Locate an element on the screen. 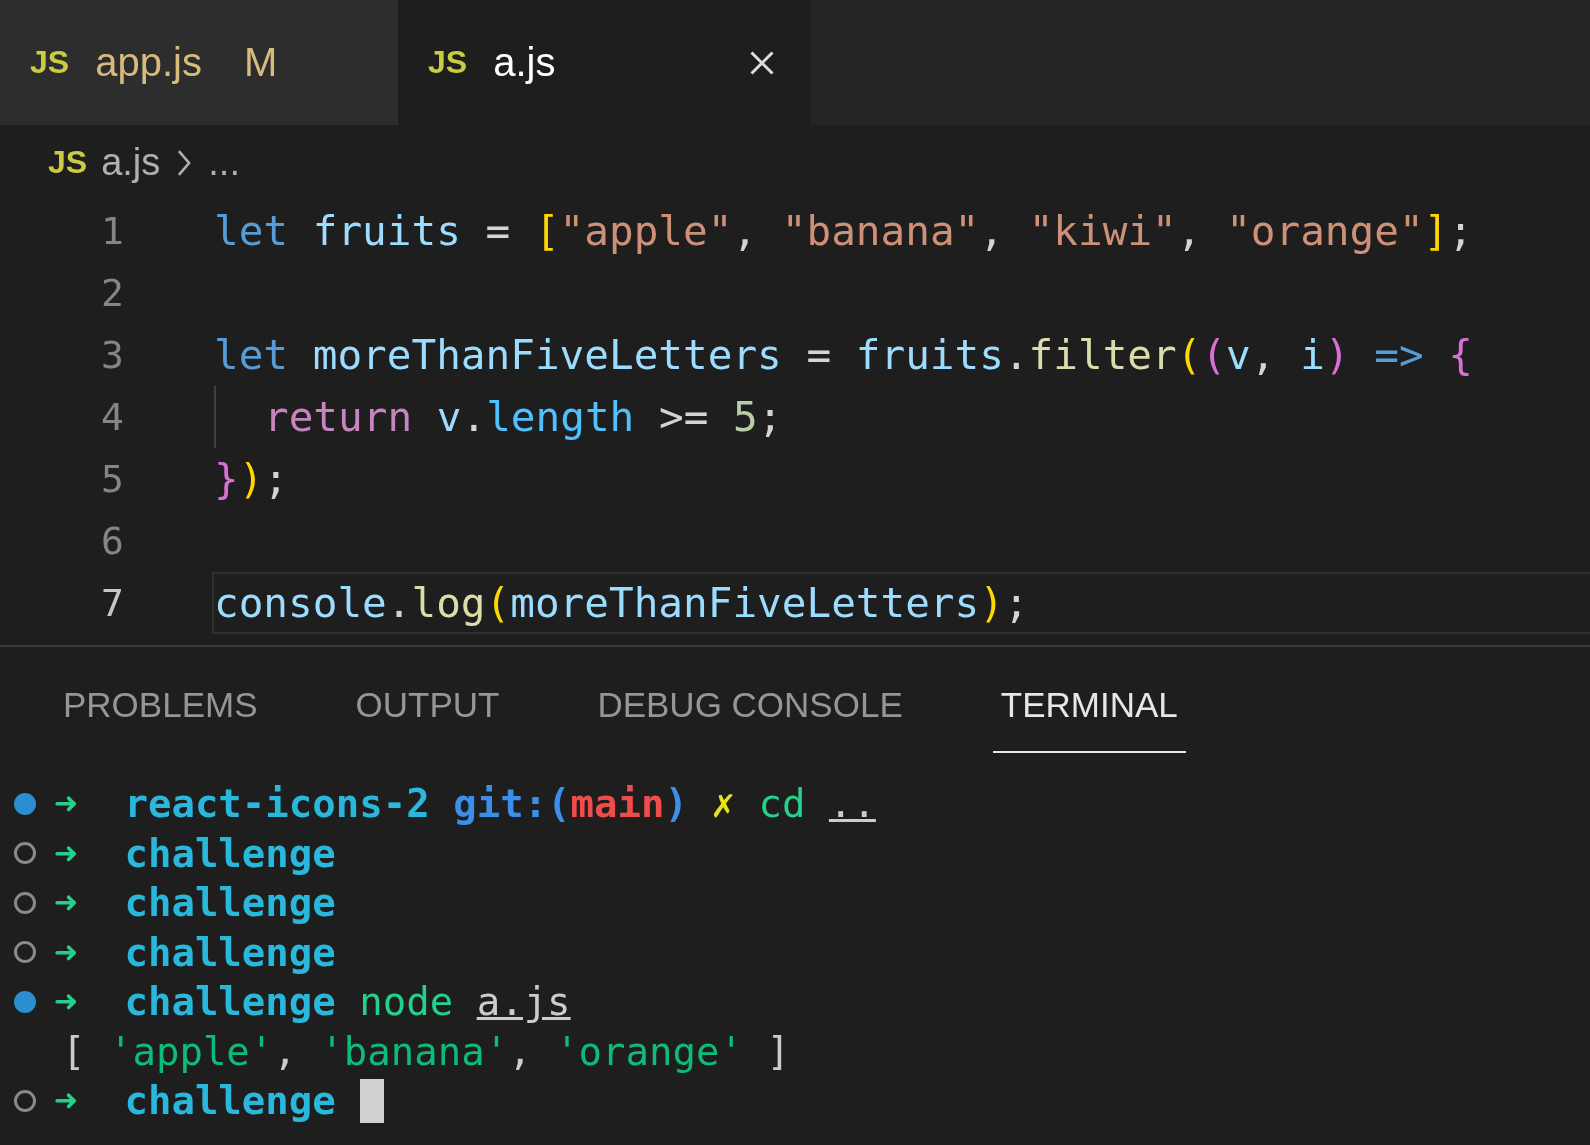 This screenshot has height=1145, width=1590. panel-tab: OUTPUT is located at coordinates (427, 717).